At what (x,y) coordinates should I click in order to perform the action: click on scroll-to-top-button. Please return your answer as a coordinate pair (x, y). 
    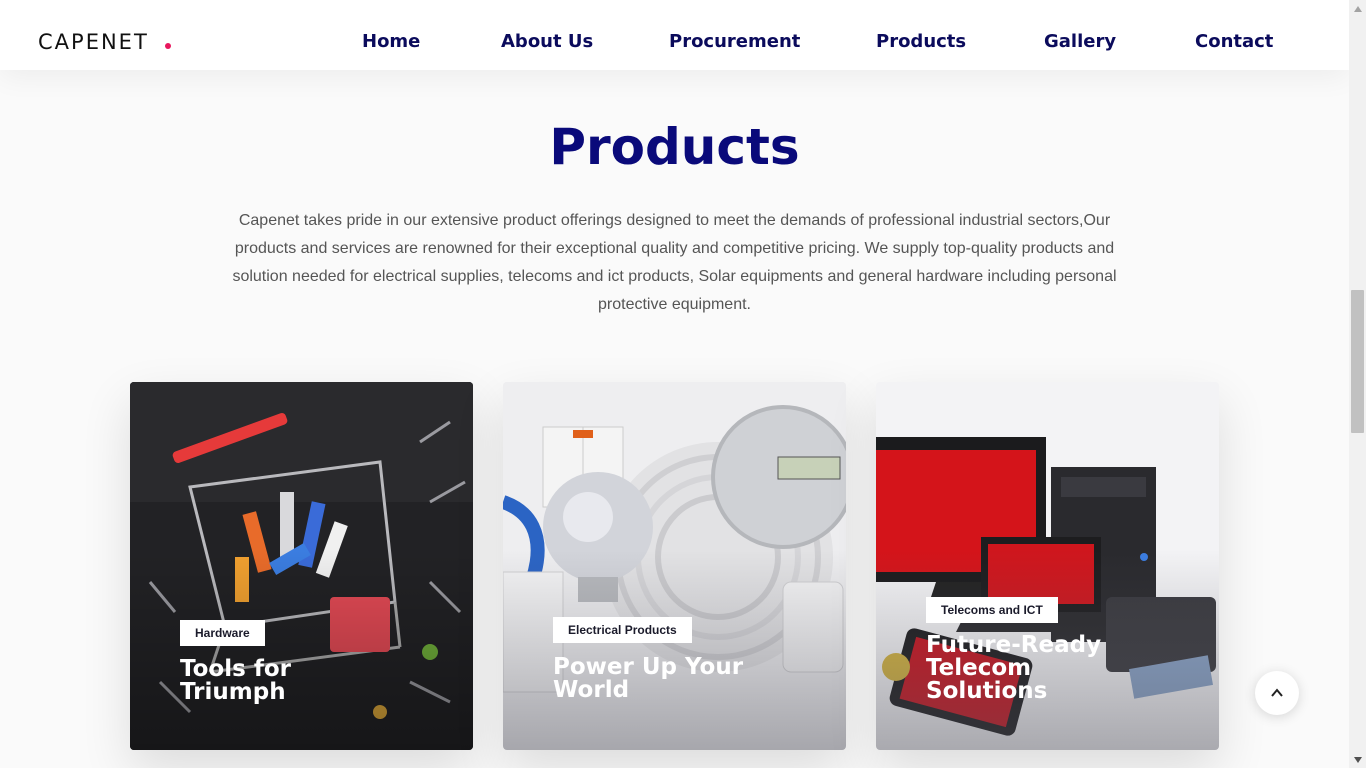
    Looking at the image, I should click on (1277, 693).